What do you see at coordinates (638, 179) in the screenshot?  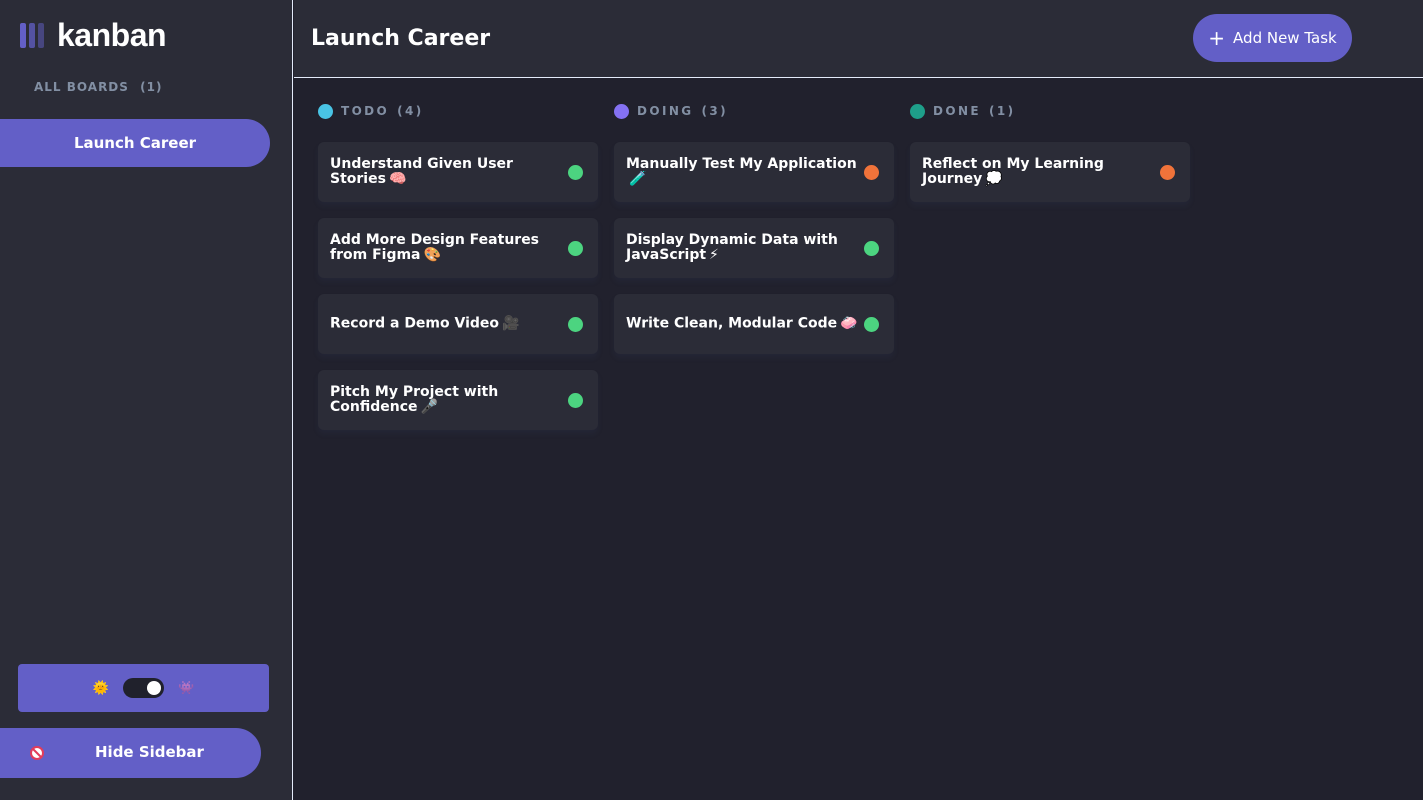 I see `test-tube-icon: 🧪` at bounding box center [638, 179].